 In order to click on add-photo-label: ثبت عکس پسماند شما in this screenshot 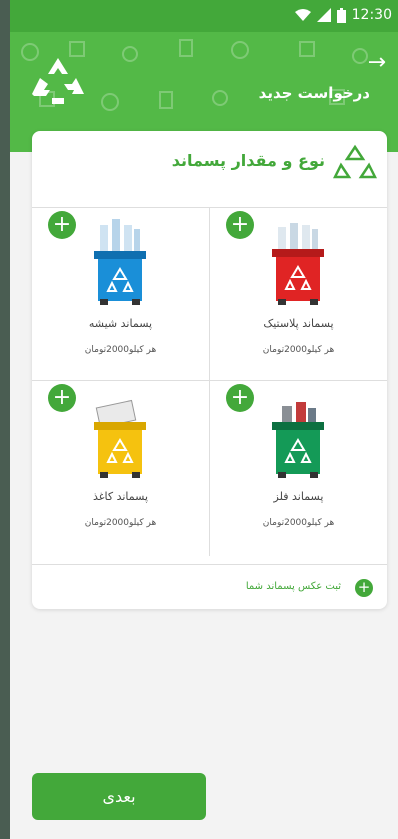, I will do `click(293, 586)`.